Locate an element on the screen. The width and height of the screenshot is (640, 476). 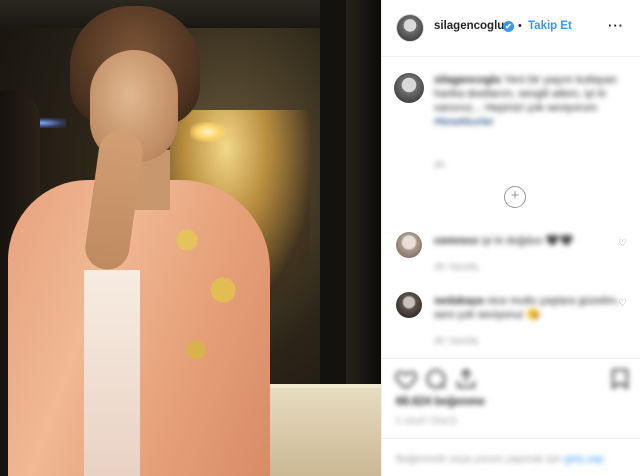
comment-username: cemrexx is located at coordinates (456, 241).